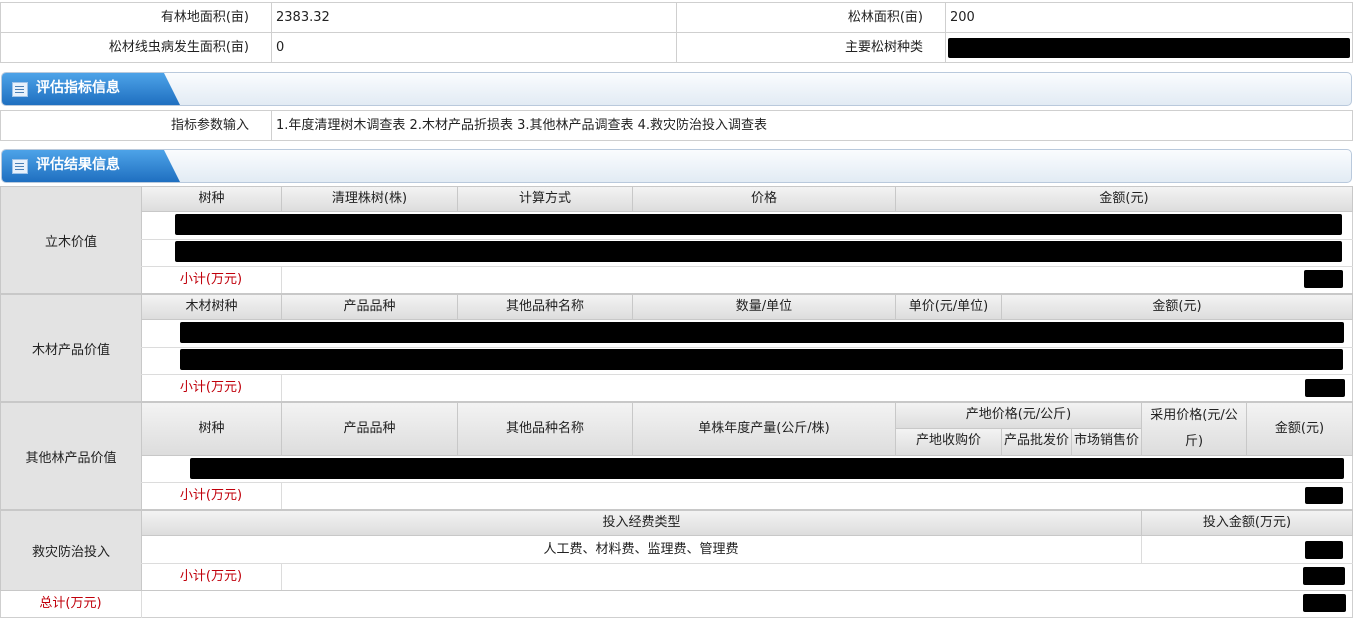 This screenshot has width=1355, height=621. What do you see at coordinates (948, 442) in the screenshot?
I see `col-purchase-price: 产地收购价` at bounding box center [948, 442].